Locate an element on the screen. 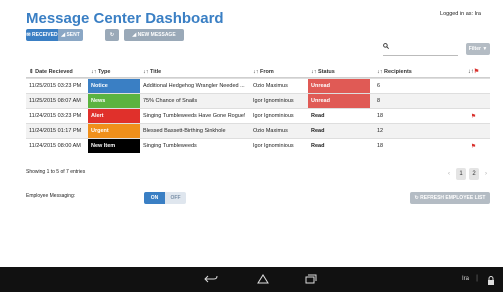  toggle-off: OFF is located at coordinates (175, 198).